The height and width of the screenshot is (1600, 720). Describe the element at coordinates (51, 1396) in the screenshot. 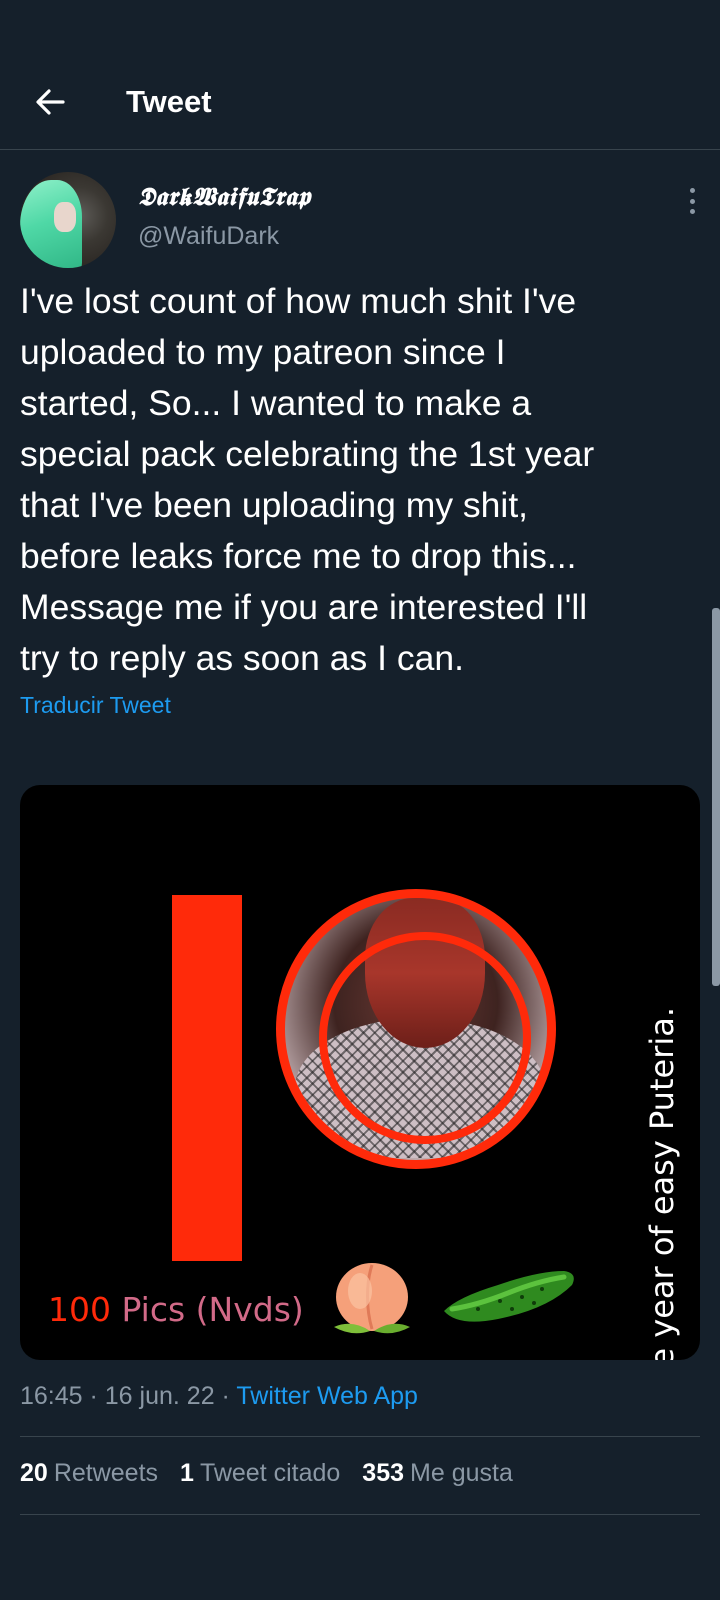

I see `tweet-time: 16:45` at that location.